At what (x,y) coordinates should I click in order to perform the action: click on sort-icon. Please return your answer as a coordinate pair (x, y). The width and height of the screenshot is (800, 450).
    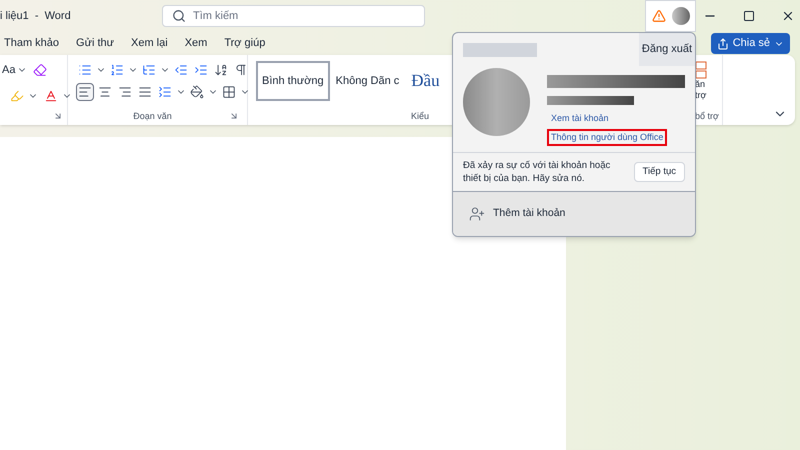
    Looking at the image, I should click on (221, 70).